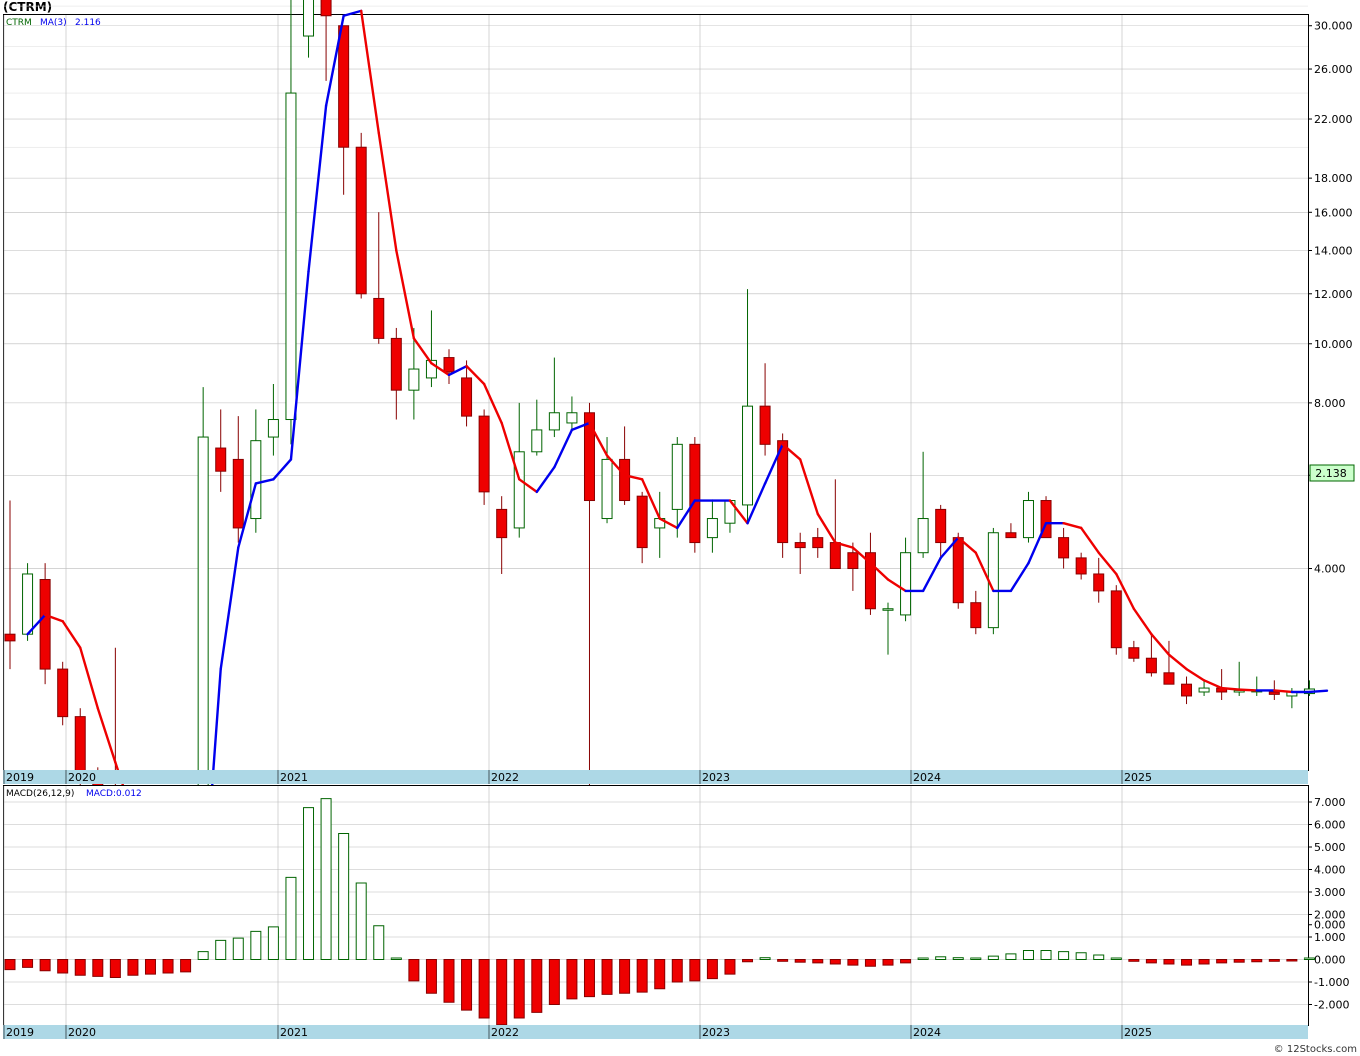  I want to click on price-x-tick-label: 2019, so click(20, 777).